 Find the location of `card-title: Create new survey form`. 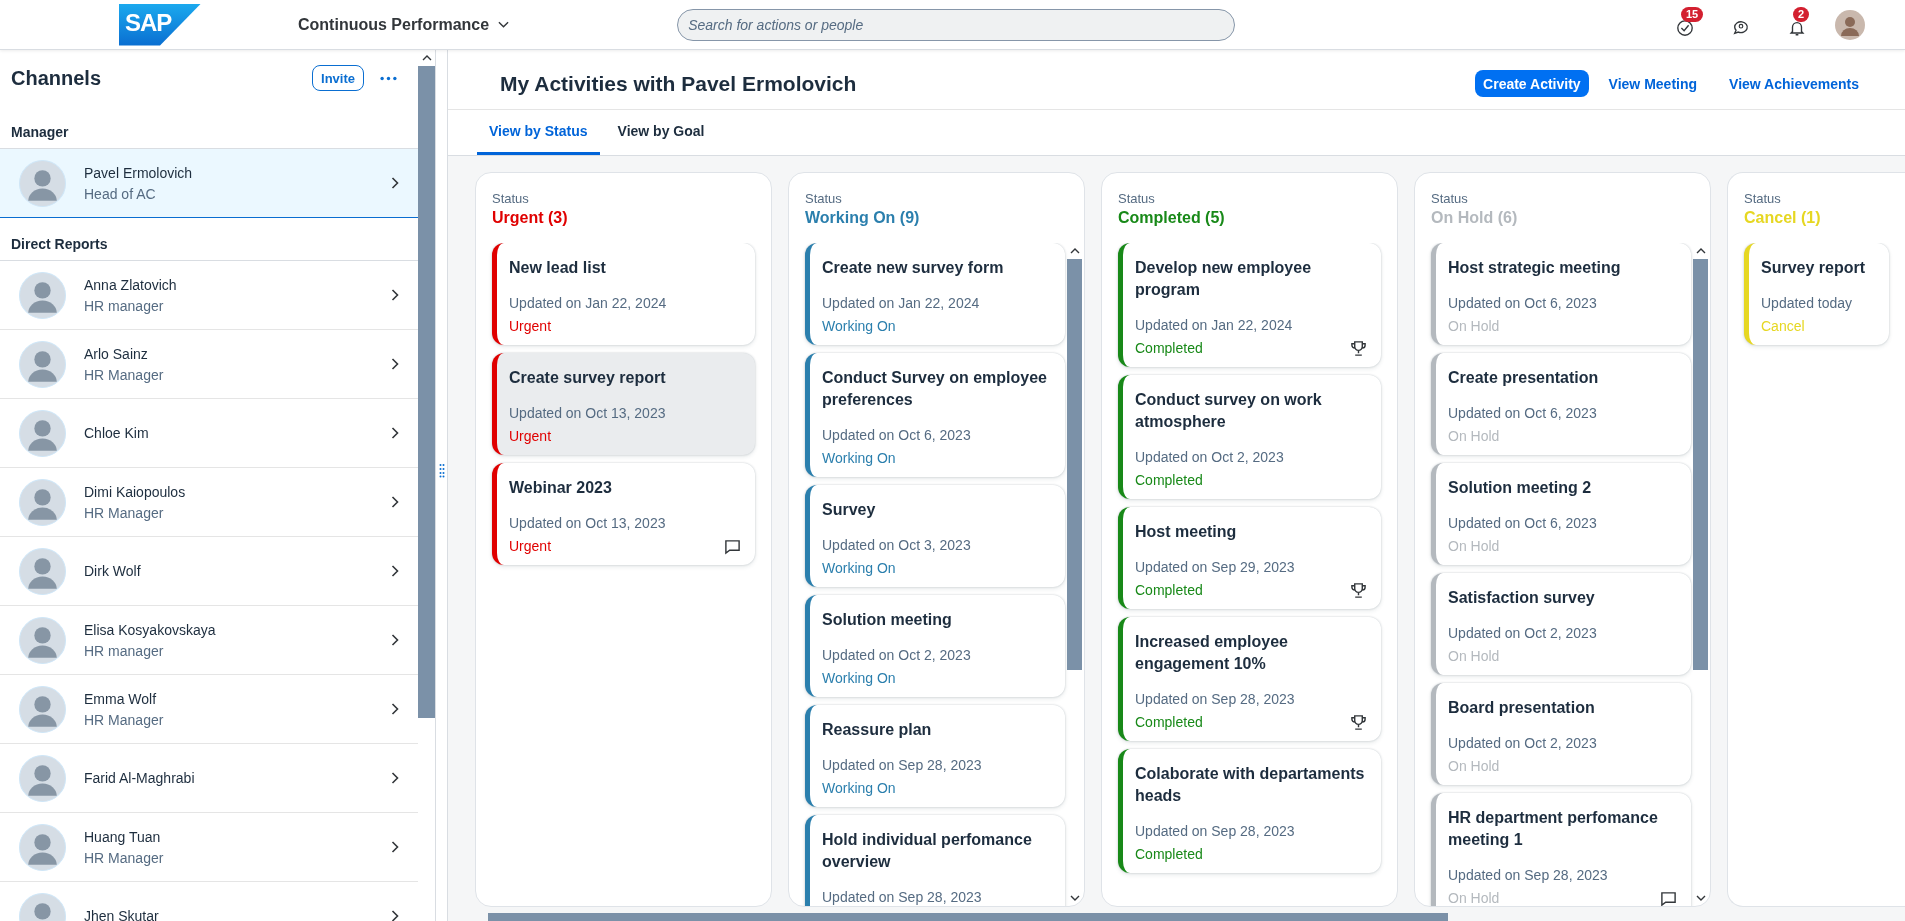

card-title: Create new survey form is located at coordinates (913, 268).